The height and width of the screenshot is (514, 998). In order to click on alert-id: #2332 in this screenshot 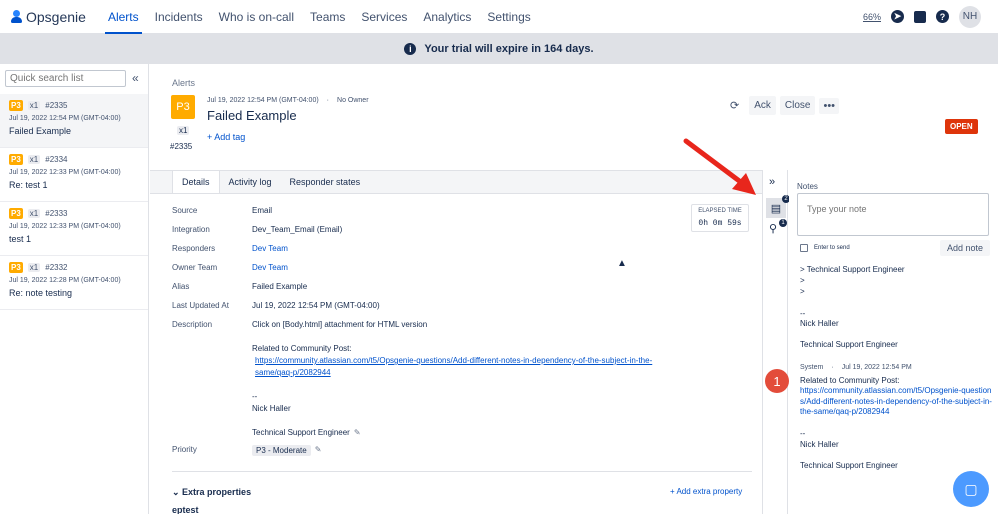, I will do `click(56, 267)`.